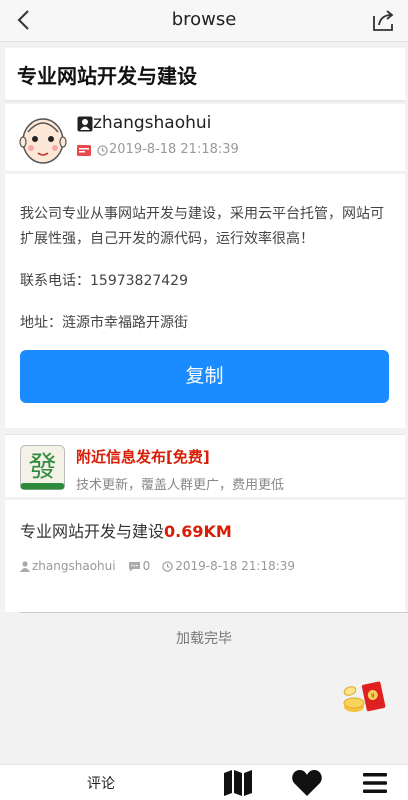  What do you see at coordinates (384, 20) in the screenshot?
I see `share-icon` at bounding box center [384, 20].